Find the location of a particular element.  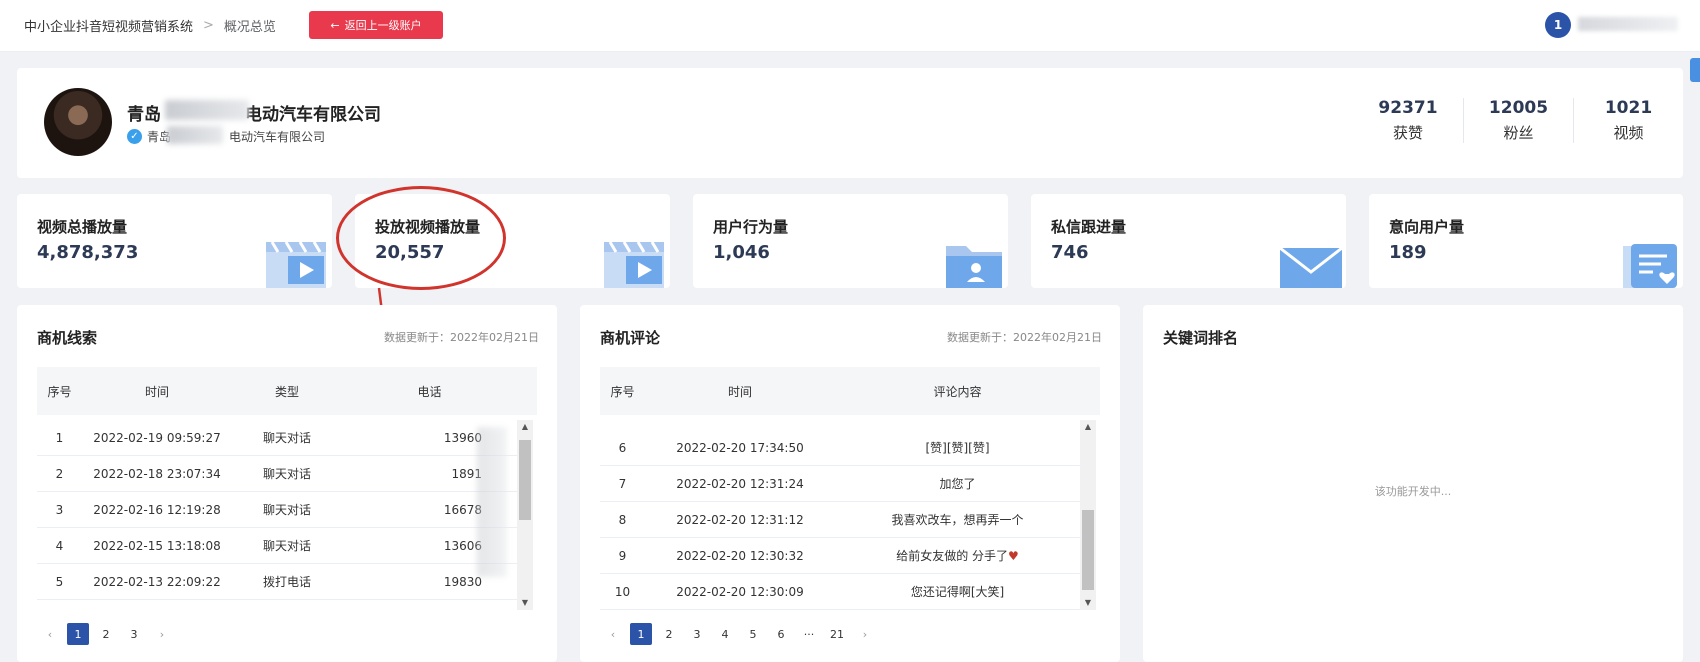

redacted-phone-mask is located at coordinates (492, 502).